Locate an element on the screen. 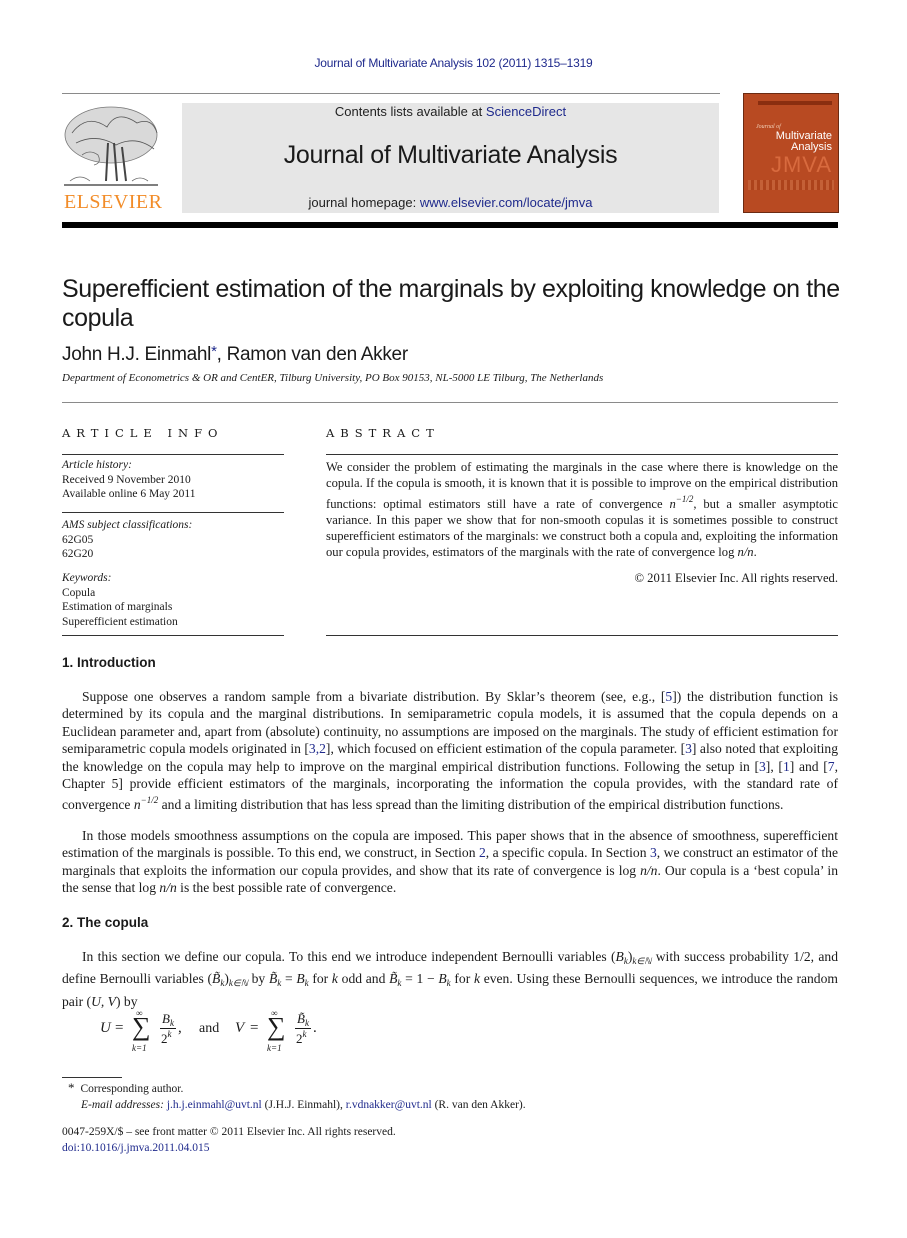 The image size is (907, 1238). email-owner: (J.H.J. Einmahl), is located at coordinates (303, 1105).